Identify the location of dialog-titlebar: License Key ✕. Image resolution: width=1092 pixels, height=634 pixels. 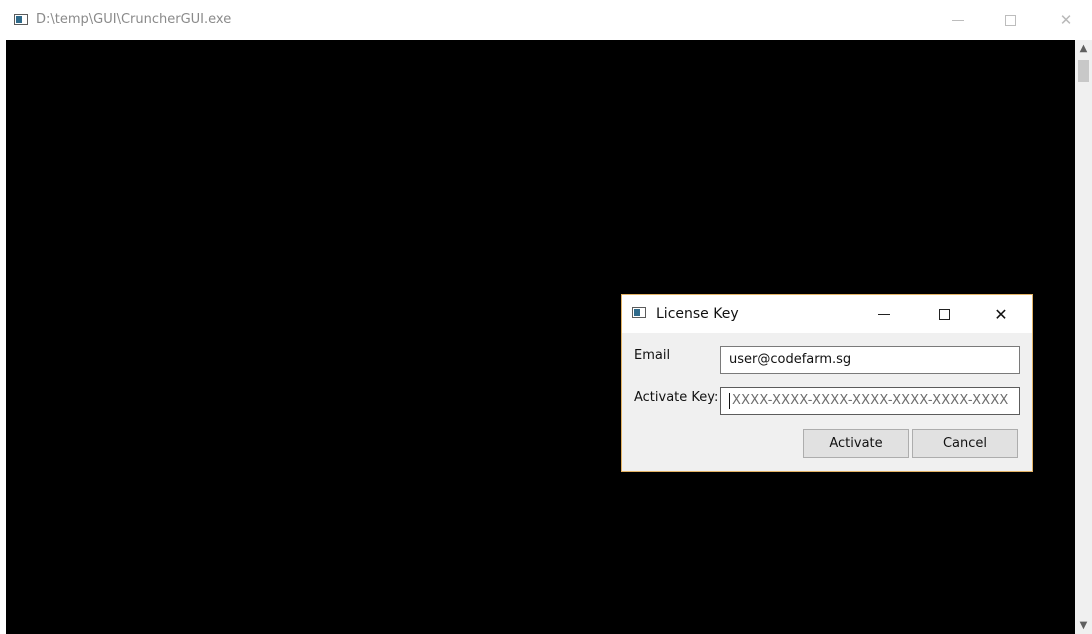
(827, 314).